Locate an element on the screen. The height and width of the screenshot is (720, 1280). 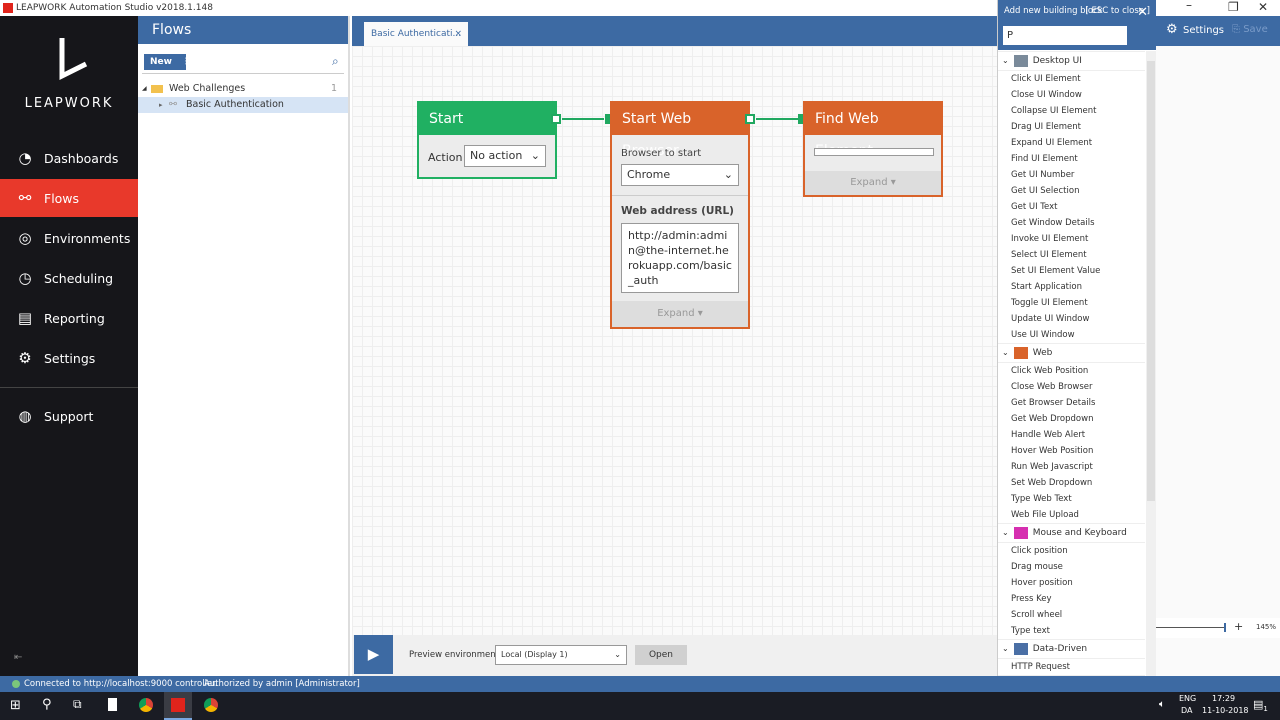
block-list-item: Set UI Element Value is located at coordinates (1071, 271).